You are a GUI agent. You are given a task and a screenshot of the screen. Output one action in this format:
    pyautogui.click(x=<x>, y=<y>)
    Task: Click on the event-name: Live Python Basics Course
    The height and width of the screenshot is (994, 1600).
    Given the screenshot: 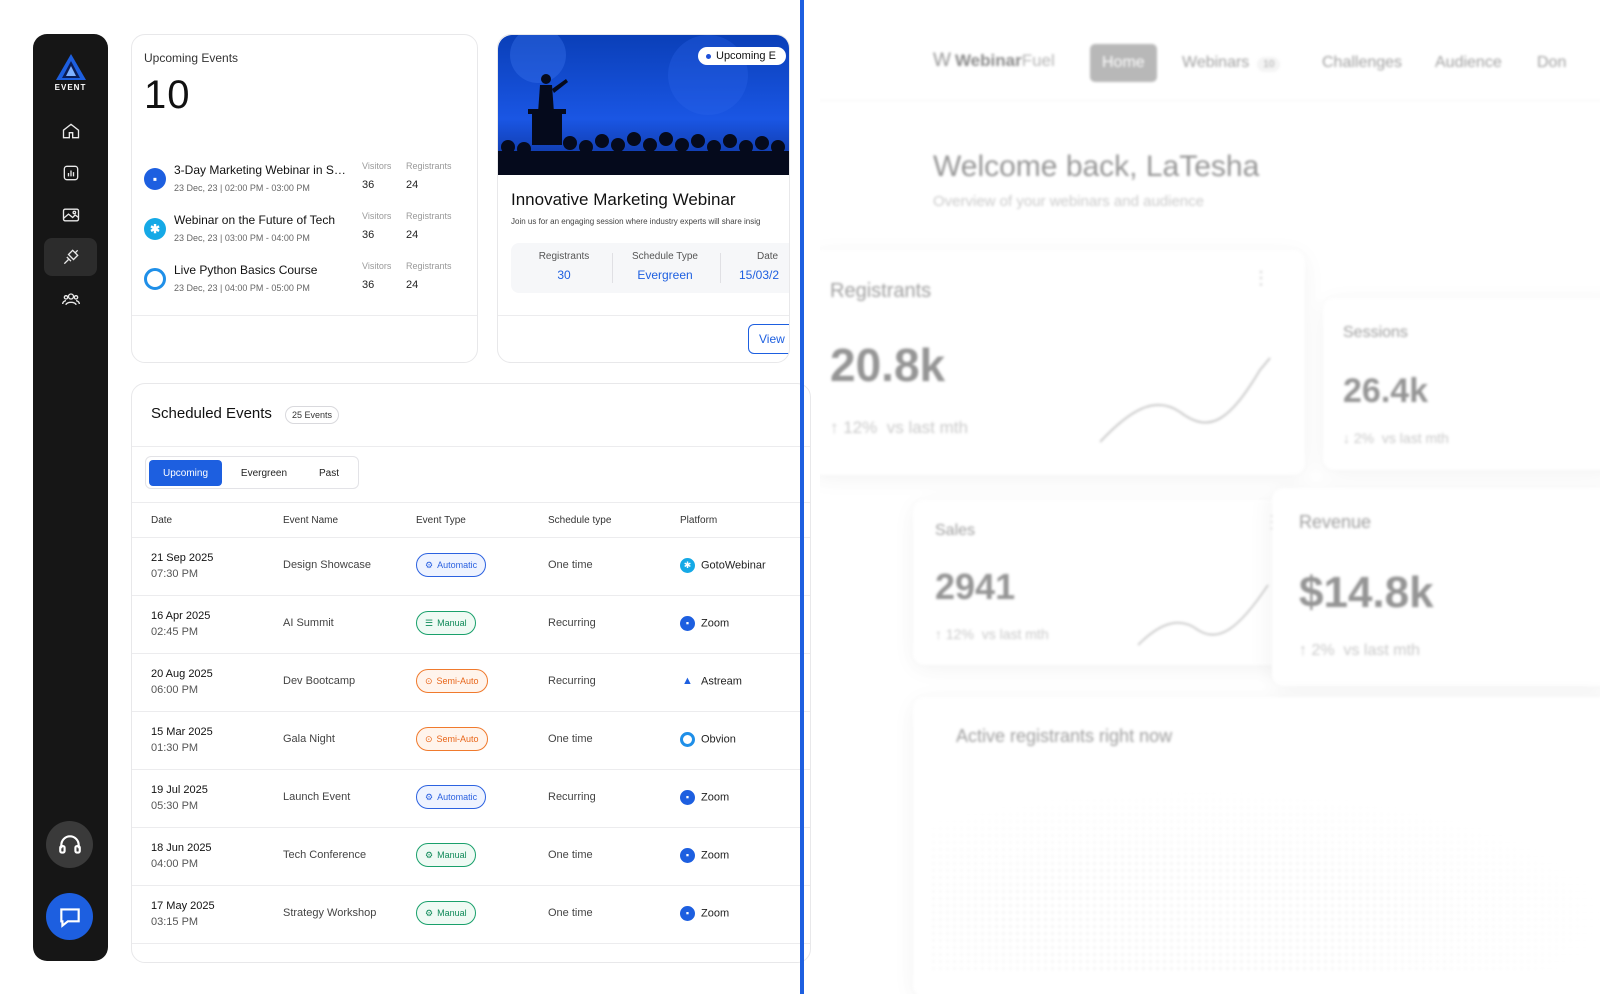 What is the action you would take?
    pyautogui.click(x=246, y=270)
    